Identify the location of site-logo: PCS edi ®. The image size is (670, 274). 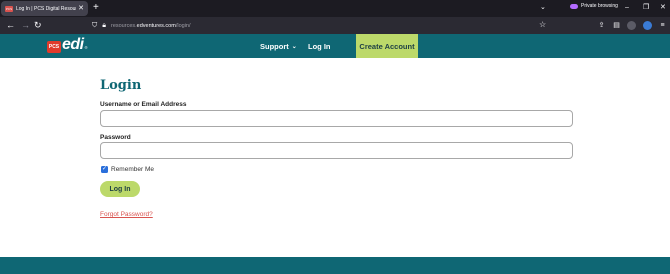
(67, 45).